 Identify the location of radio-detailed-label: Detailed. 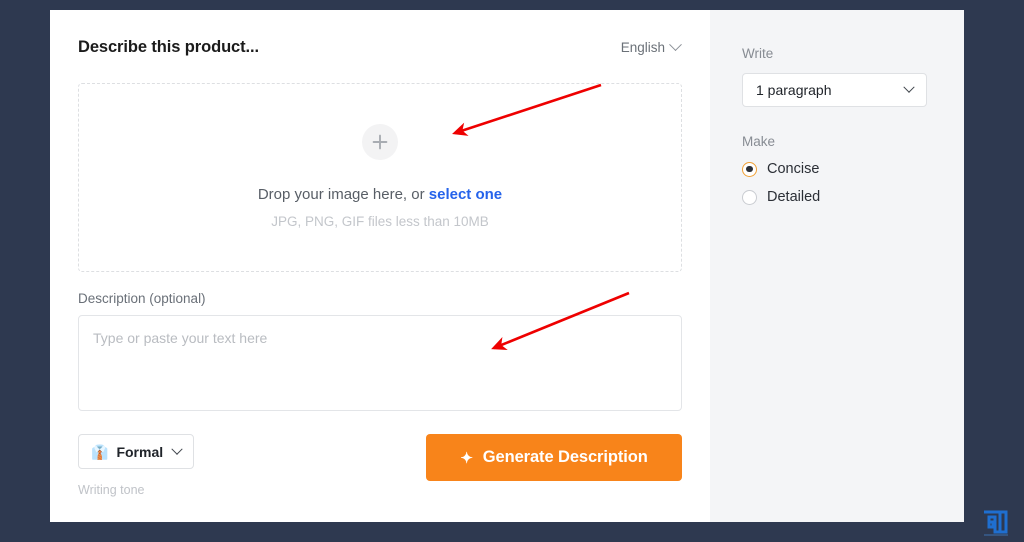
(794, 197).